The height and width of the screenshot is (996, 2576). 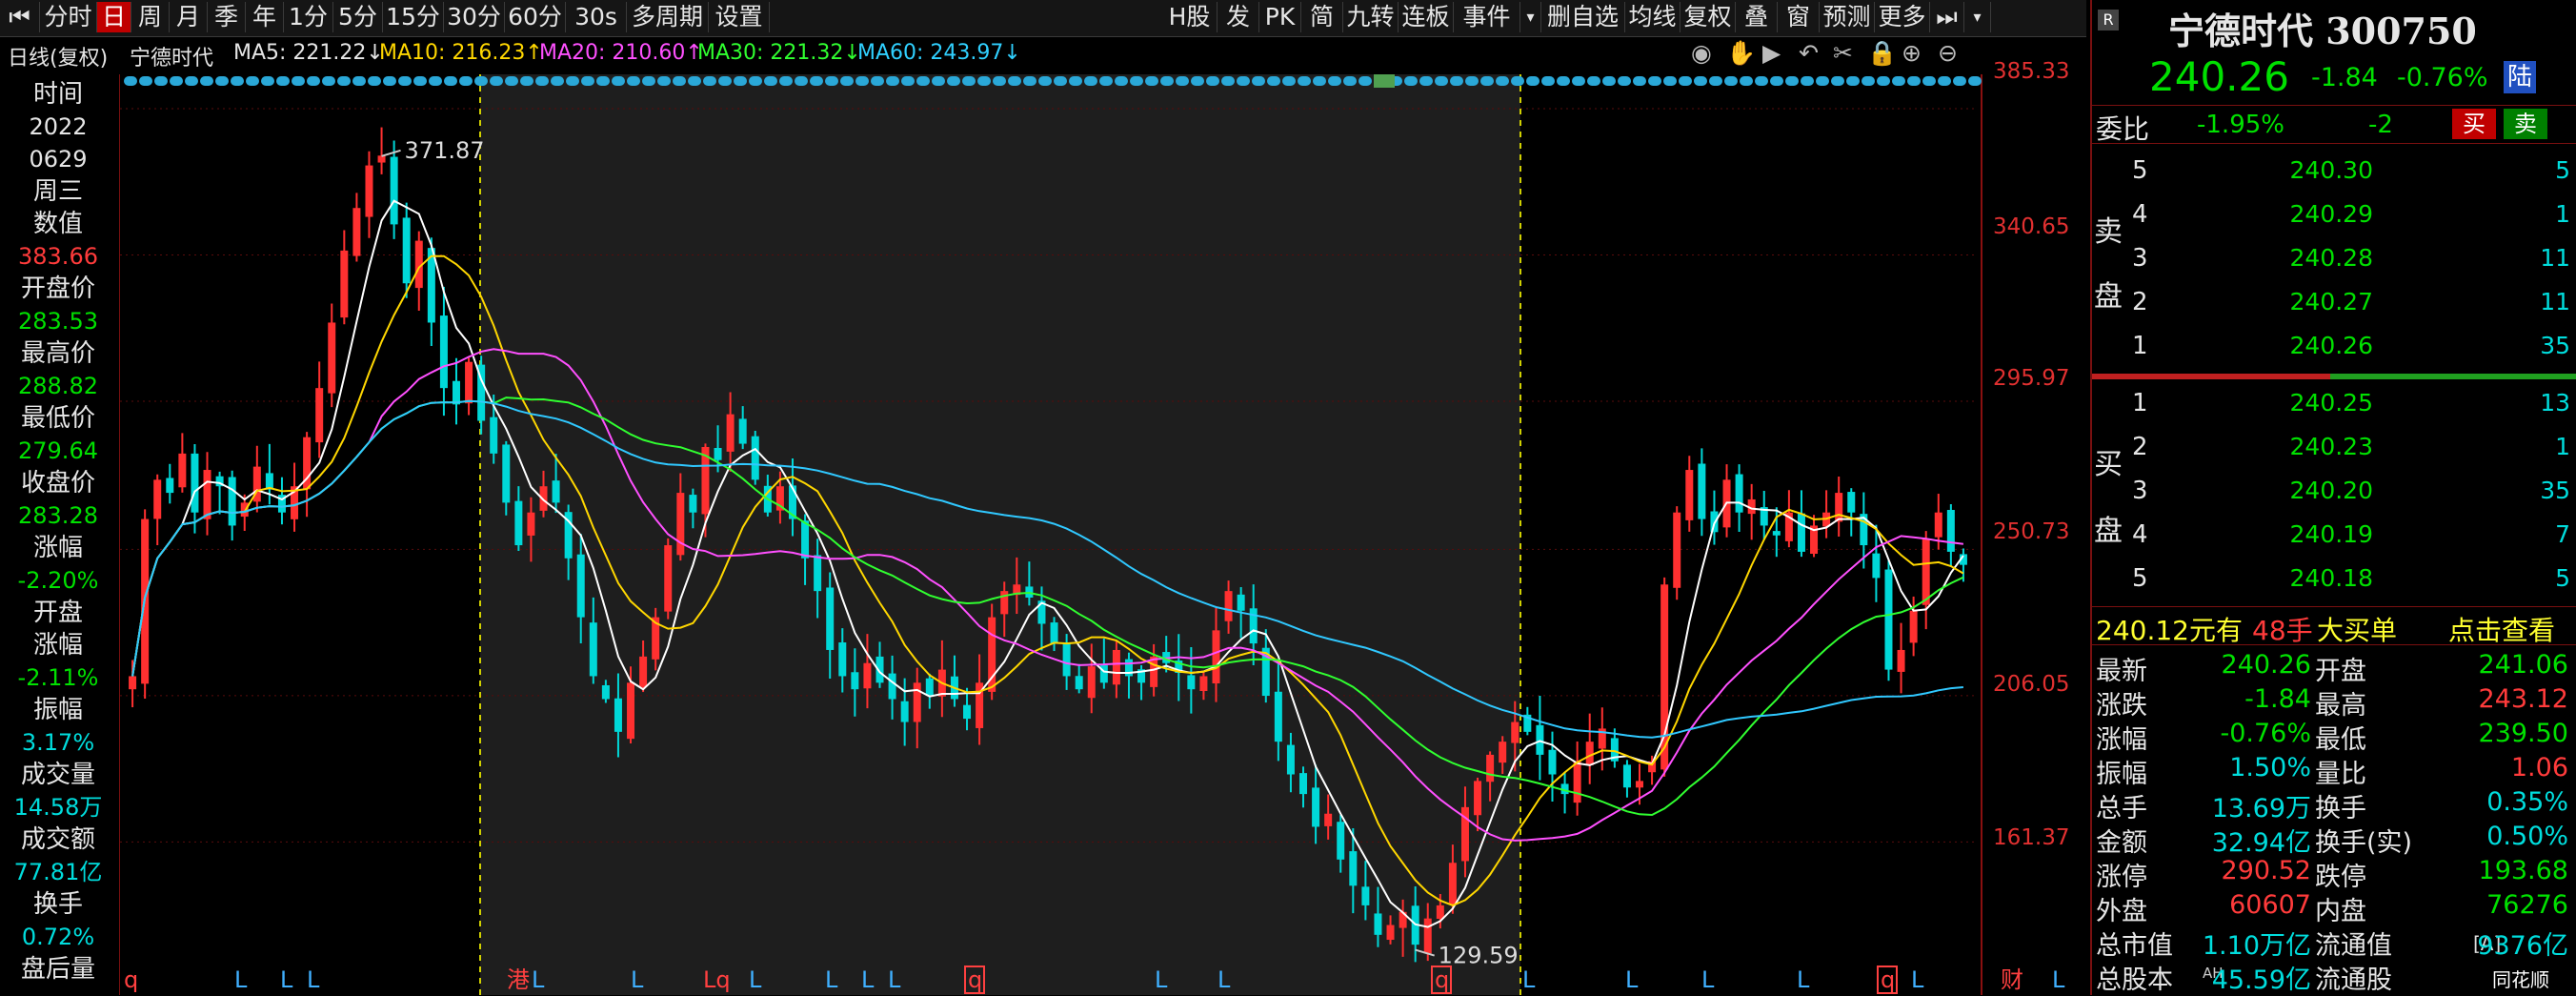 I want to click on tool-button-0: H股, so click(x=1190, y=17).